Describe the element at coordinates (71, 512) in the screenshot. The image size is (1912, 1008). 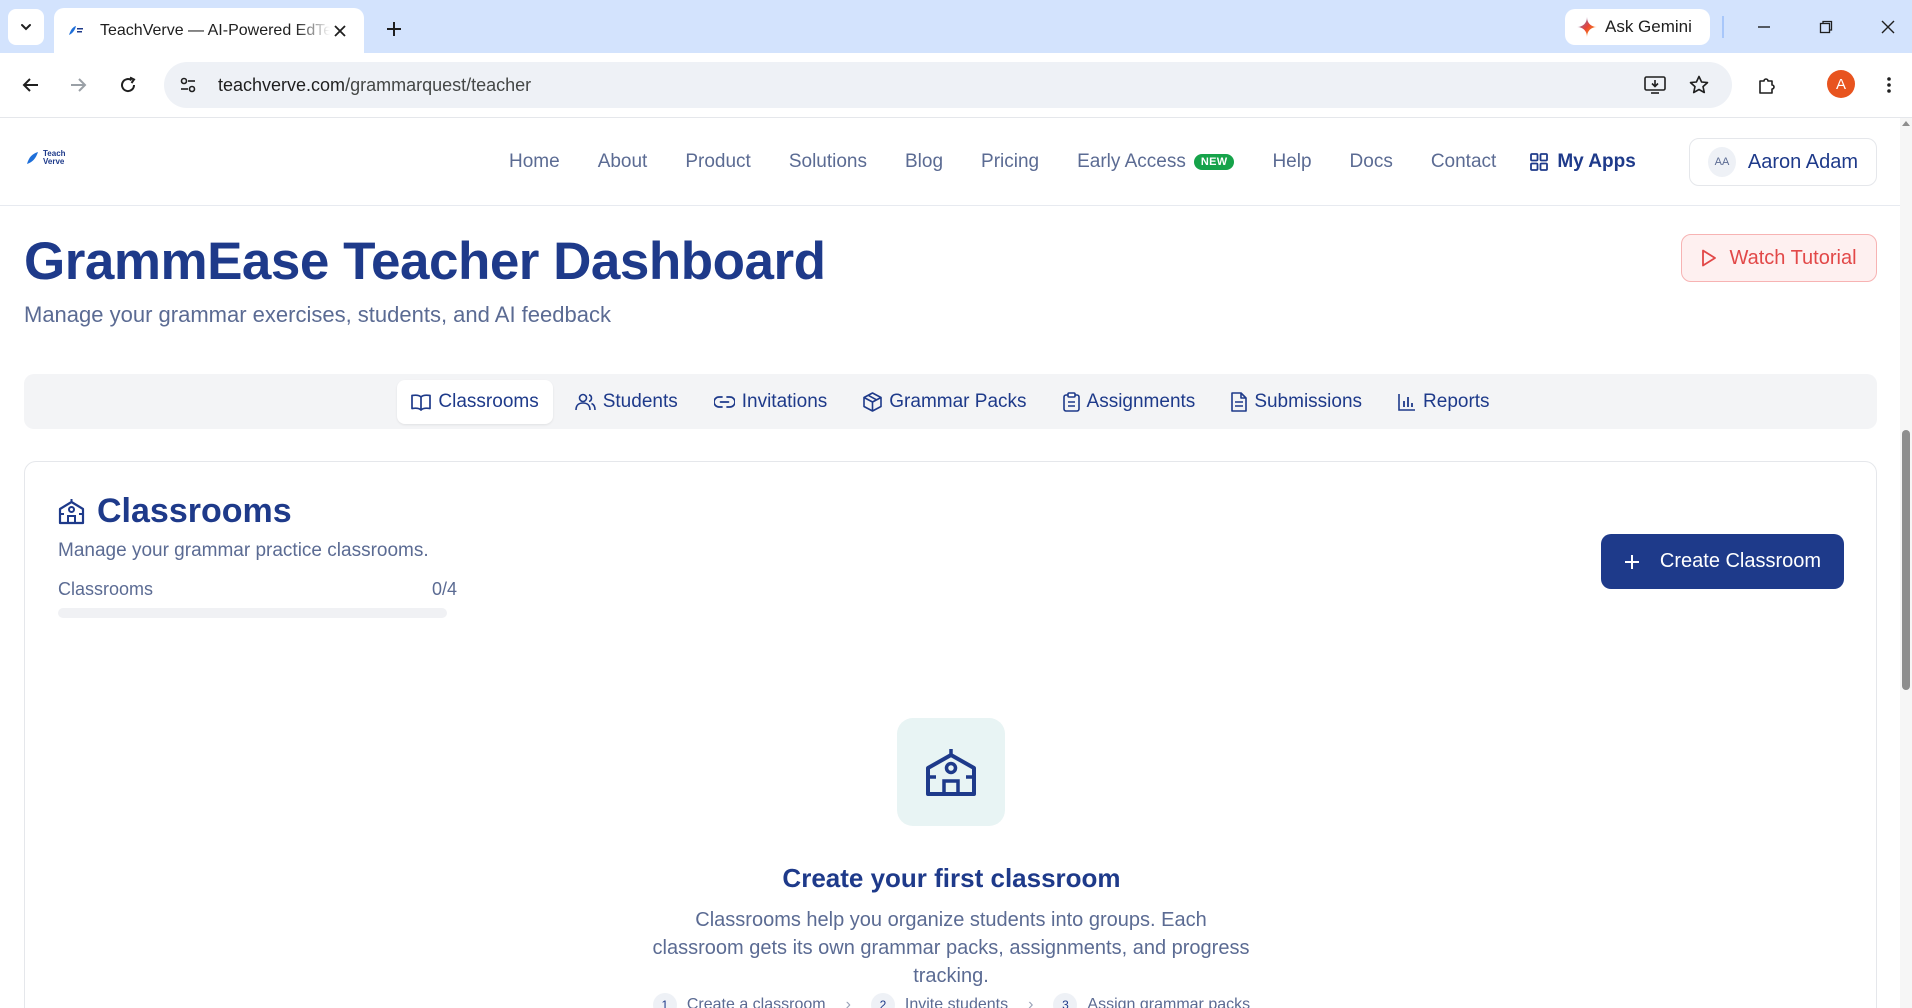
I see `school-icon` at that location.